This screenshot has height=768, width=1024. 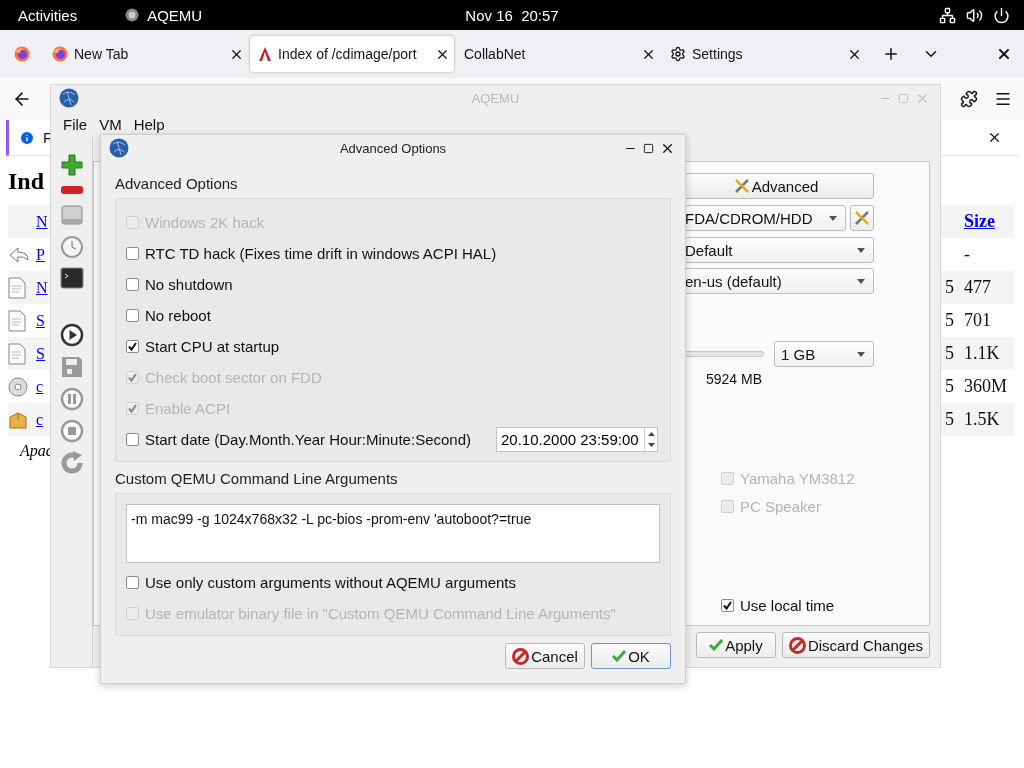 What do you see at coordinates (17, 320) in the screenshot?
I see `document-icon` at bounding box center [17, 320].